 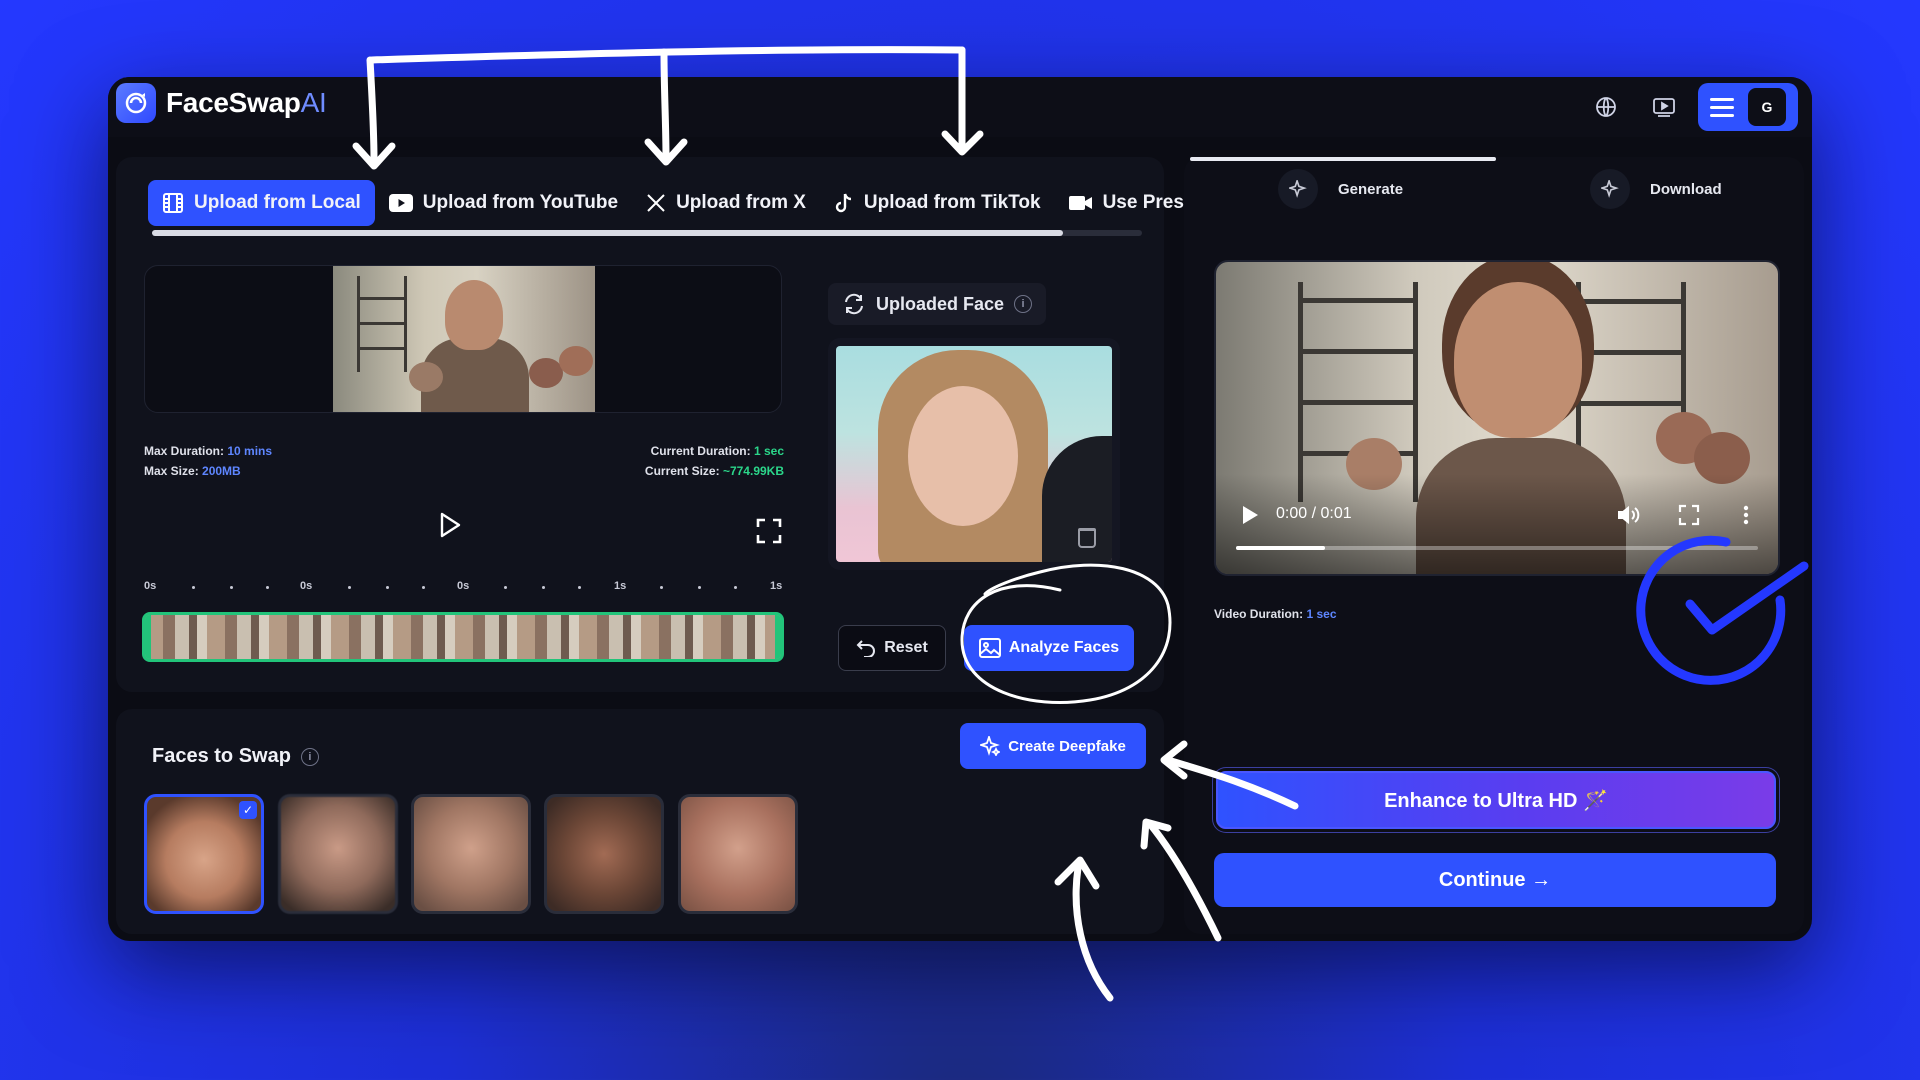 What do you see at coordinates (1280, 548) in the screenshot?
I see `player-progress-fill` at bounding box center [1280, 548].